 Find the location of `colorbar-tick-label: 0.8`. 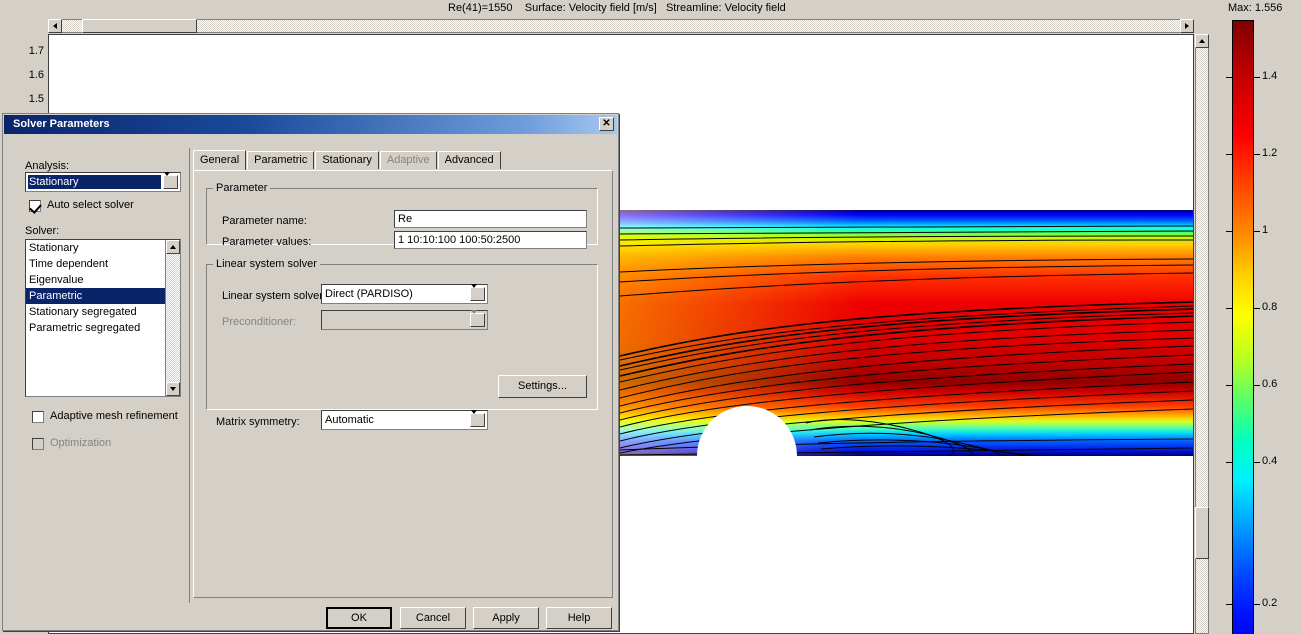

colorbar-tick-label: 0.8 is located at coordinates (1270, 307).